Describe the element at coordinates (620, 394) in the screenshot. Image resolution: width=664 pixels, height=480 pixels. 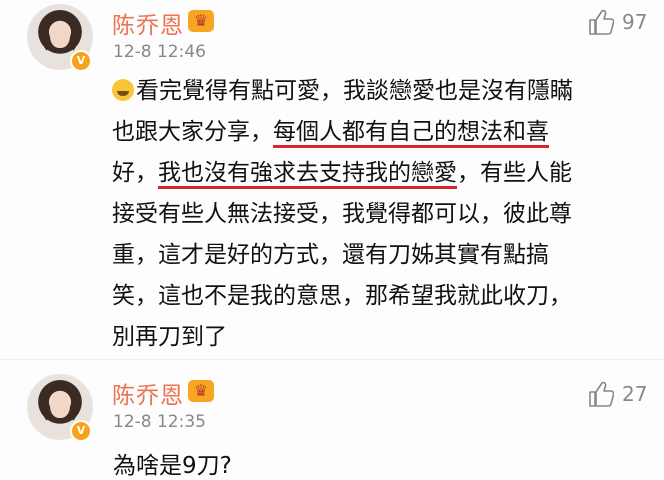
I see `like-button: 27` at that location.